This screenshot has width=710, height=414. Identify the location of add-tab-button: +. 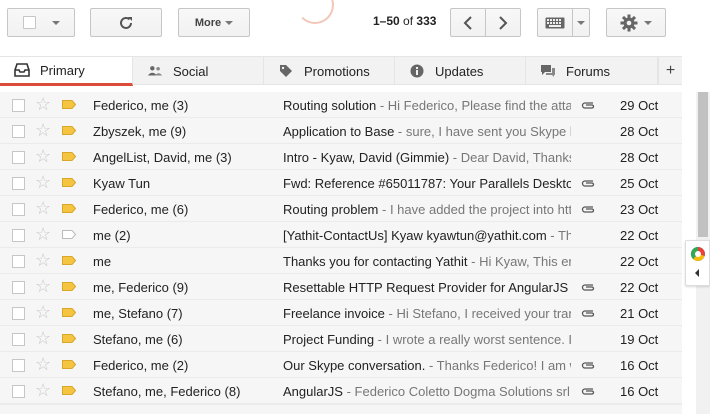
(670, 70).